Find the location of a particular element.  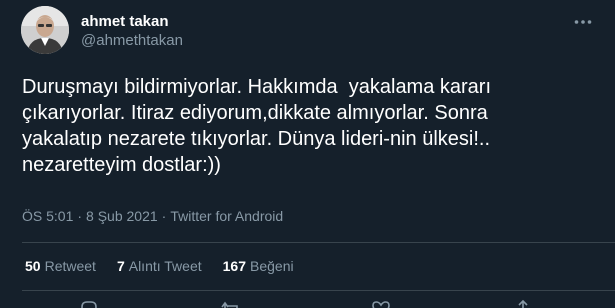

likes-count: 167 is located at coordinates (234, 266).